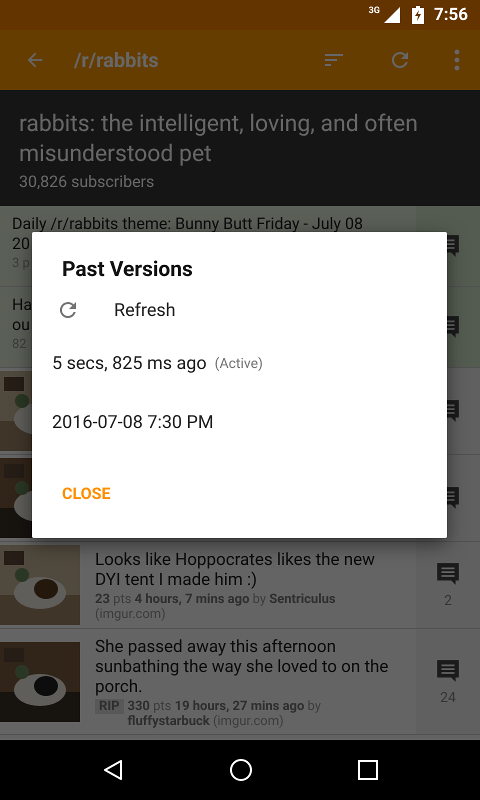 This screenshot has width=480, height=800. What do you see at coordinates (133, 422) in the screenshot?
I see `version-label: 2016-07-08 7:30 PM` at bounding box center [133, 422].